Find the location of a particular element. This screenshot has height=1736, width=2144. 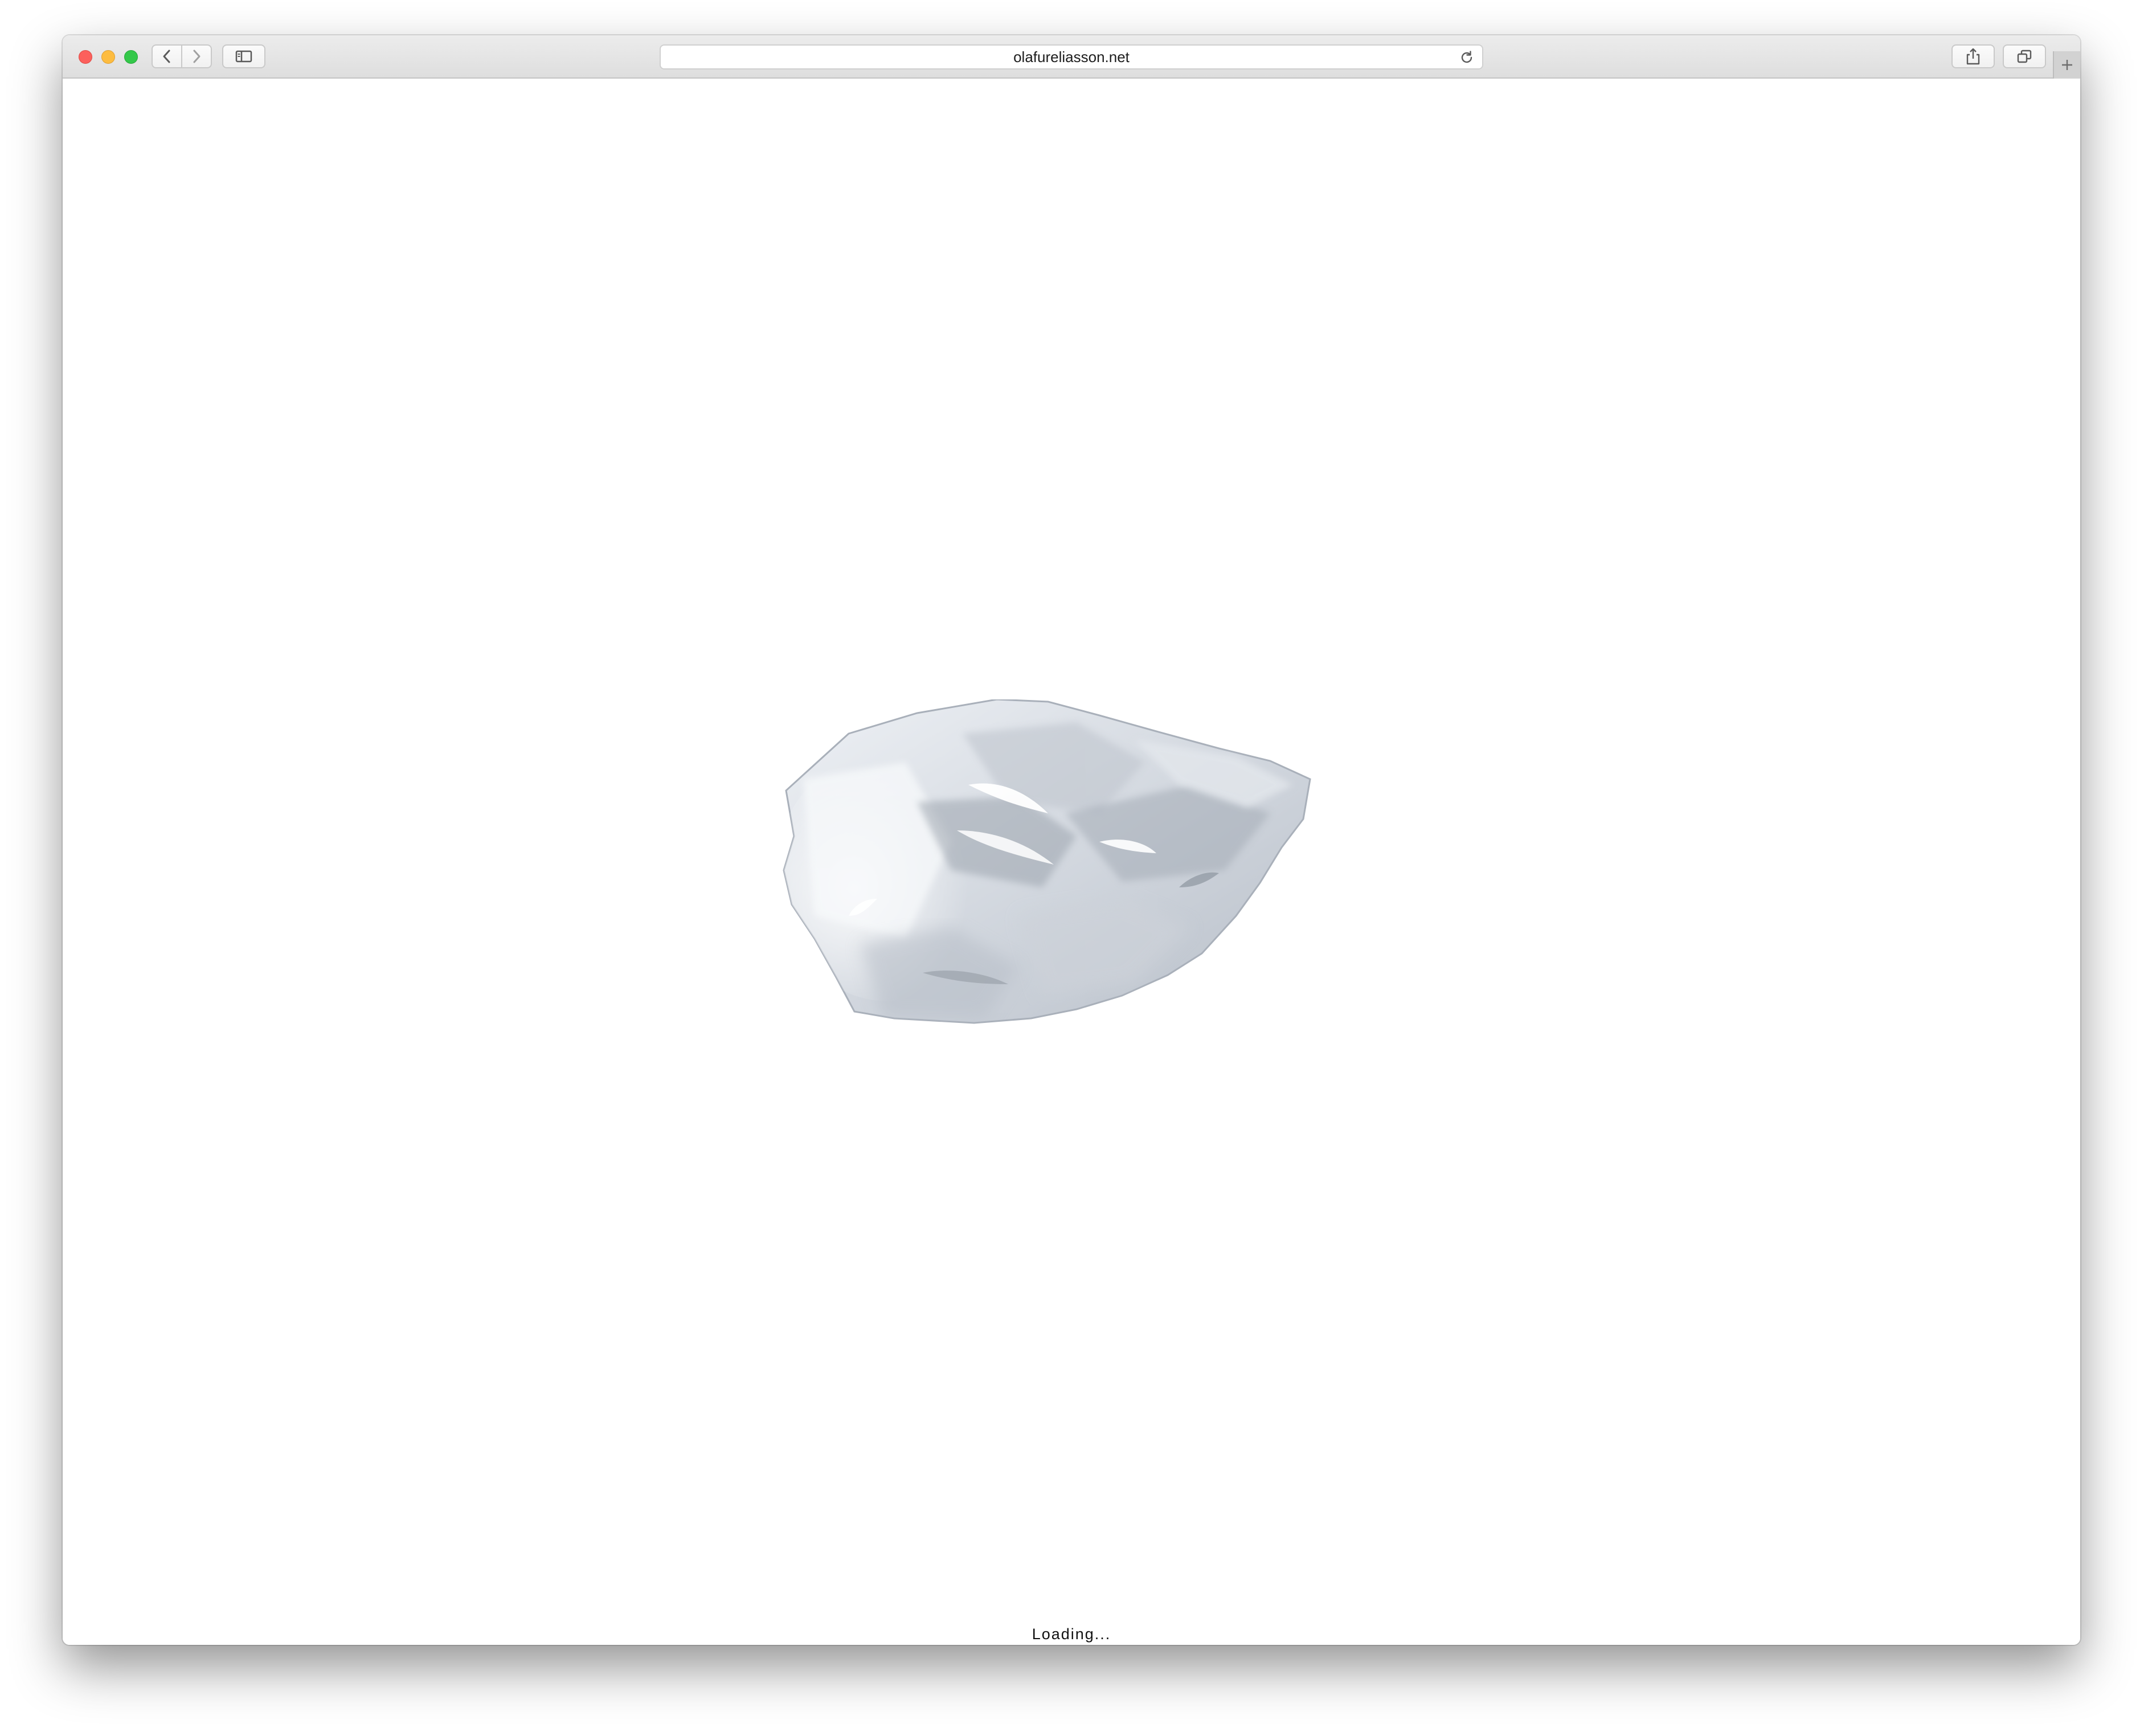

maximize-window-button is located at coordinates (131, 57).